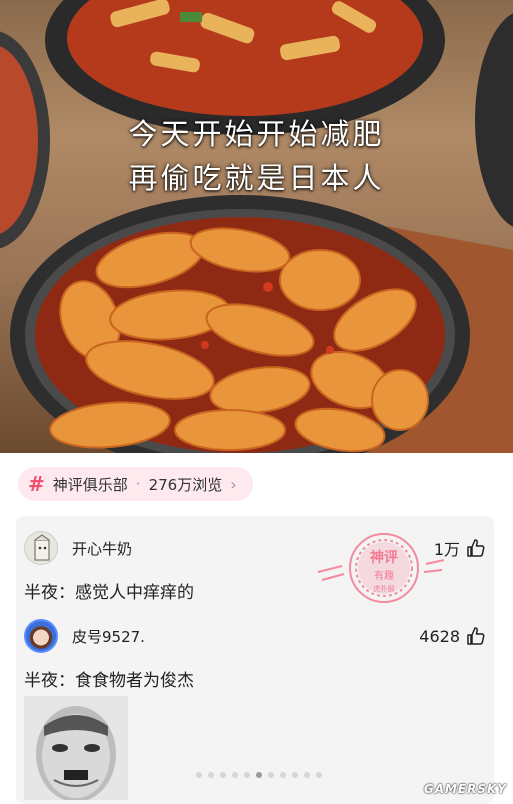 This screenshot has height=804, width=513. I want to click on comment-header-2: 皮号9527. 4628, so click(255, 636).